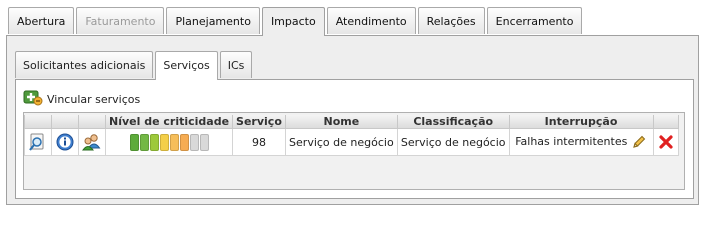 The width and height of the screenshot is (707, 240). I want to click on subtab-servicos: Serviços, so click(186, 65).